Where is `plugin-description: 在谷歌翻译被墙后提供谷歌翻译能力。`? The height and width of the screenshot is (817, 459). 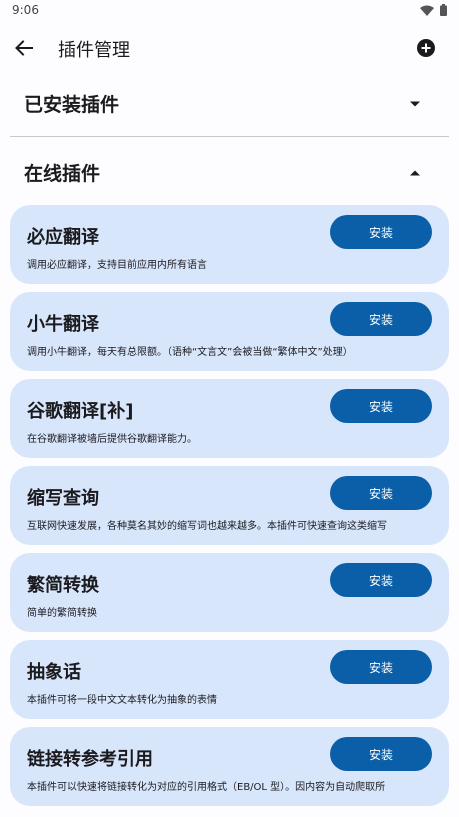 plugin-description: 在谷歌翻译被墙后提供谷歌翻译能力。 is located at coordinates (112, 439).